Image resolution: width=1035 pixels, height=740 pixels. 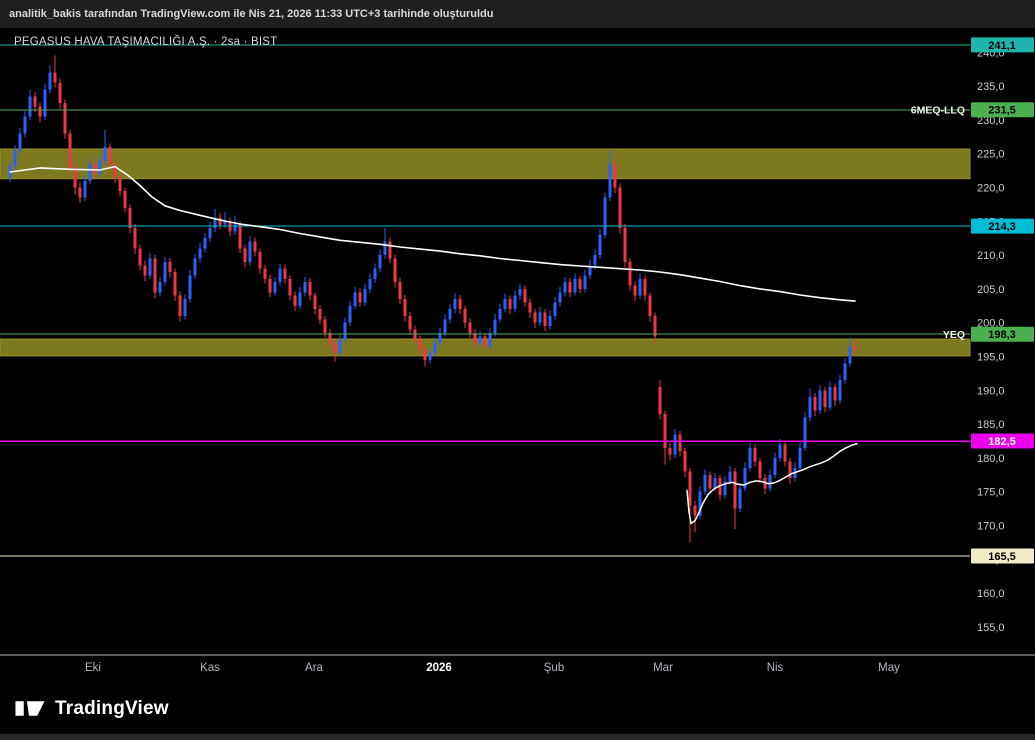 I want to click on tradingview-brand: TradingView, so click(x=112, y=709).